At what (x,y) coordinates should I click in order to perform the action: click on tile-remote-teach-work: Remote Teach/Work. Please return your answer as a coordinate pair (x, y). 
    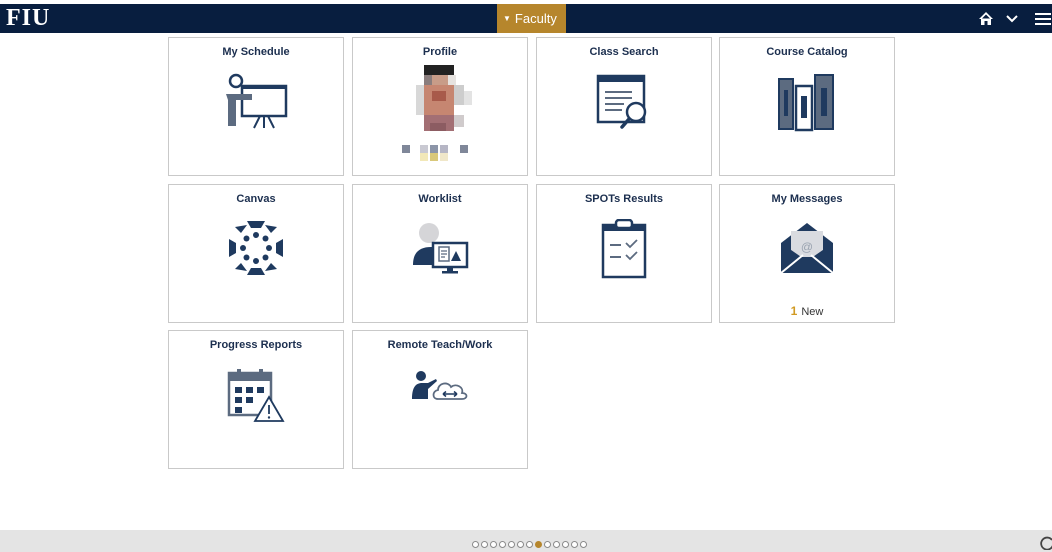
    Looking at the image, I should click on (440, 399).